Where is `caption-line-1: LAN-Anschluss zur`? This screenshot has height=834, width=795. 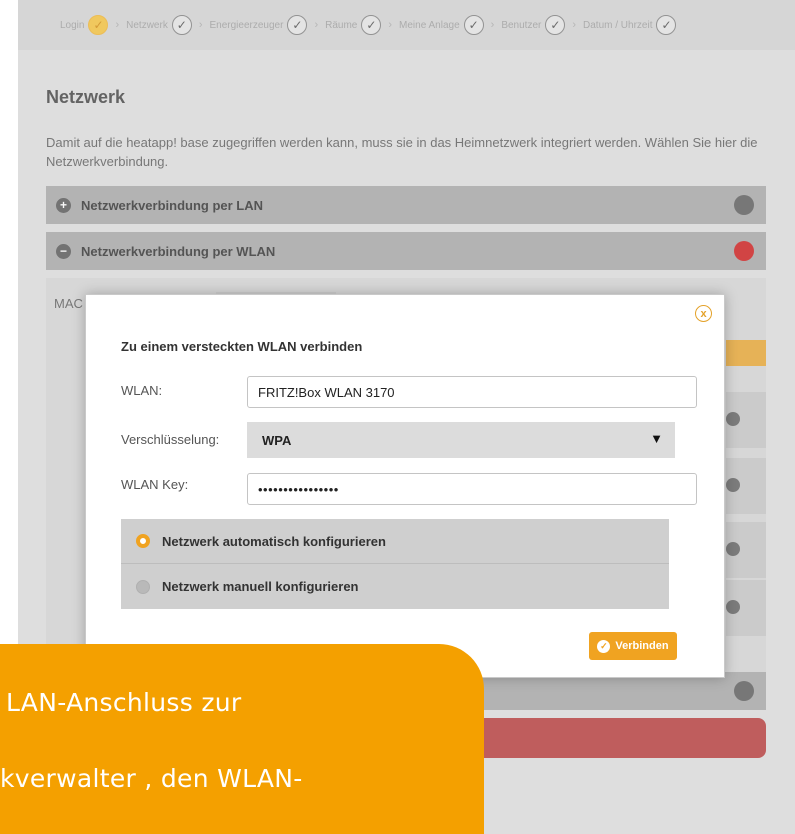 caption-line-1: LAN-Anschluss zur is located at coordinates (124, 702).